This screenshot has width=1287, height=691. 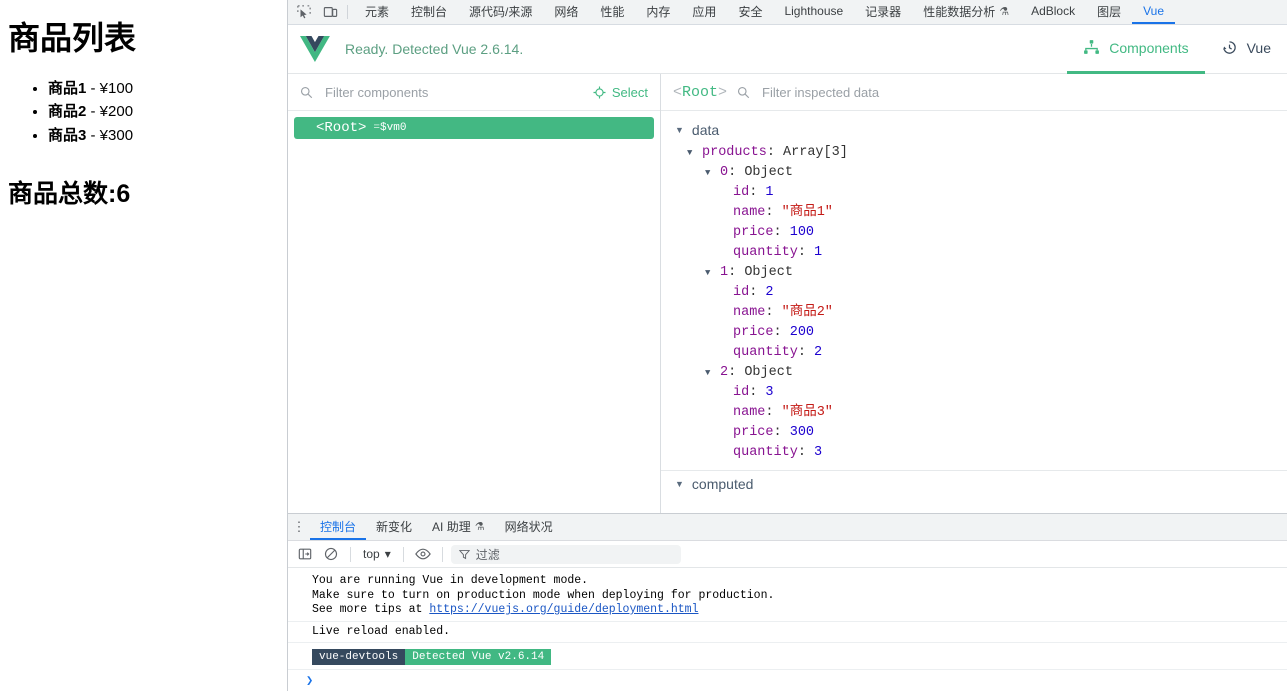 What do you see at coordinates (1017, 92) in the screenshot?
I see `inspected-data-search-input` at bounding box center [1017, 92].